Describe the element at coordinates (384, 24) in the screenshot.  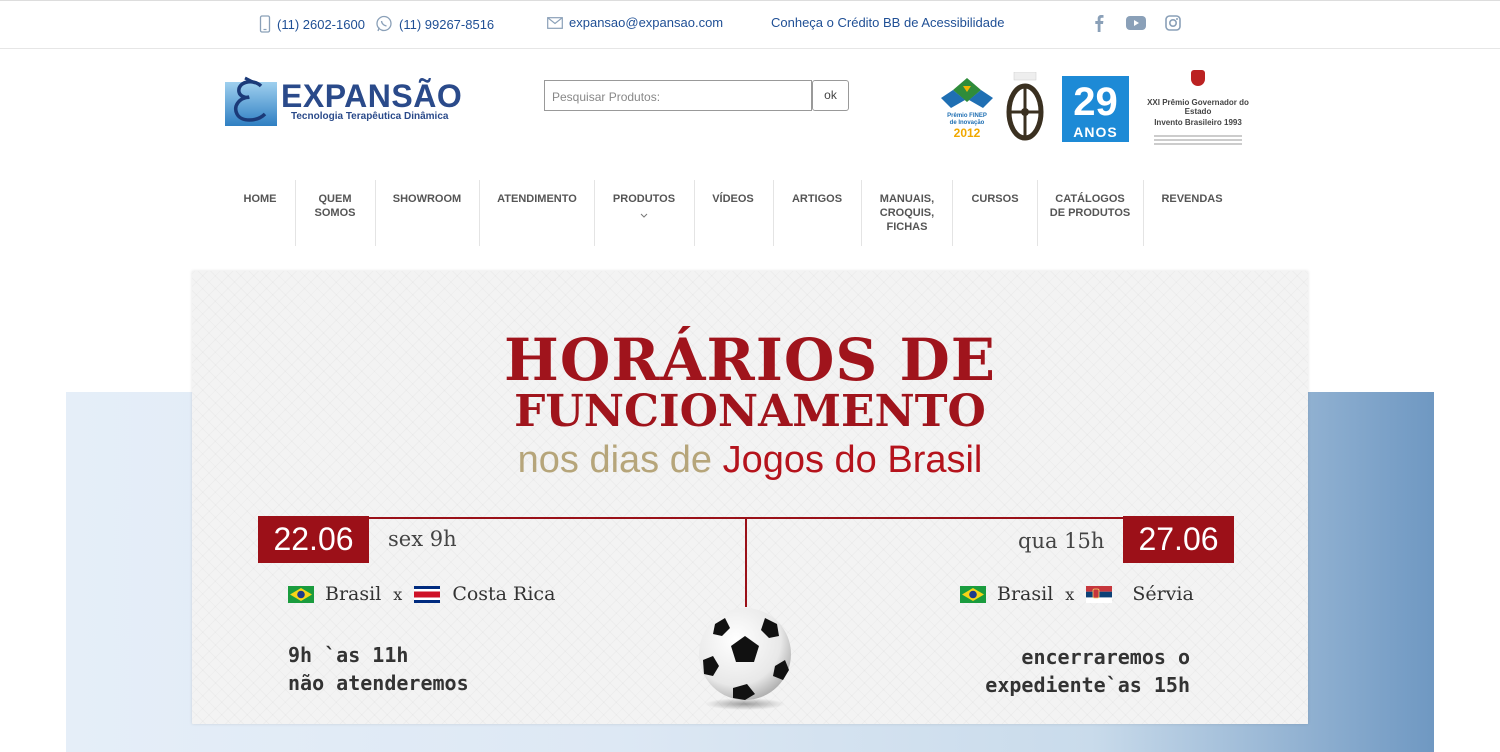
I see `whatsapp-icon` at that location.